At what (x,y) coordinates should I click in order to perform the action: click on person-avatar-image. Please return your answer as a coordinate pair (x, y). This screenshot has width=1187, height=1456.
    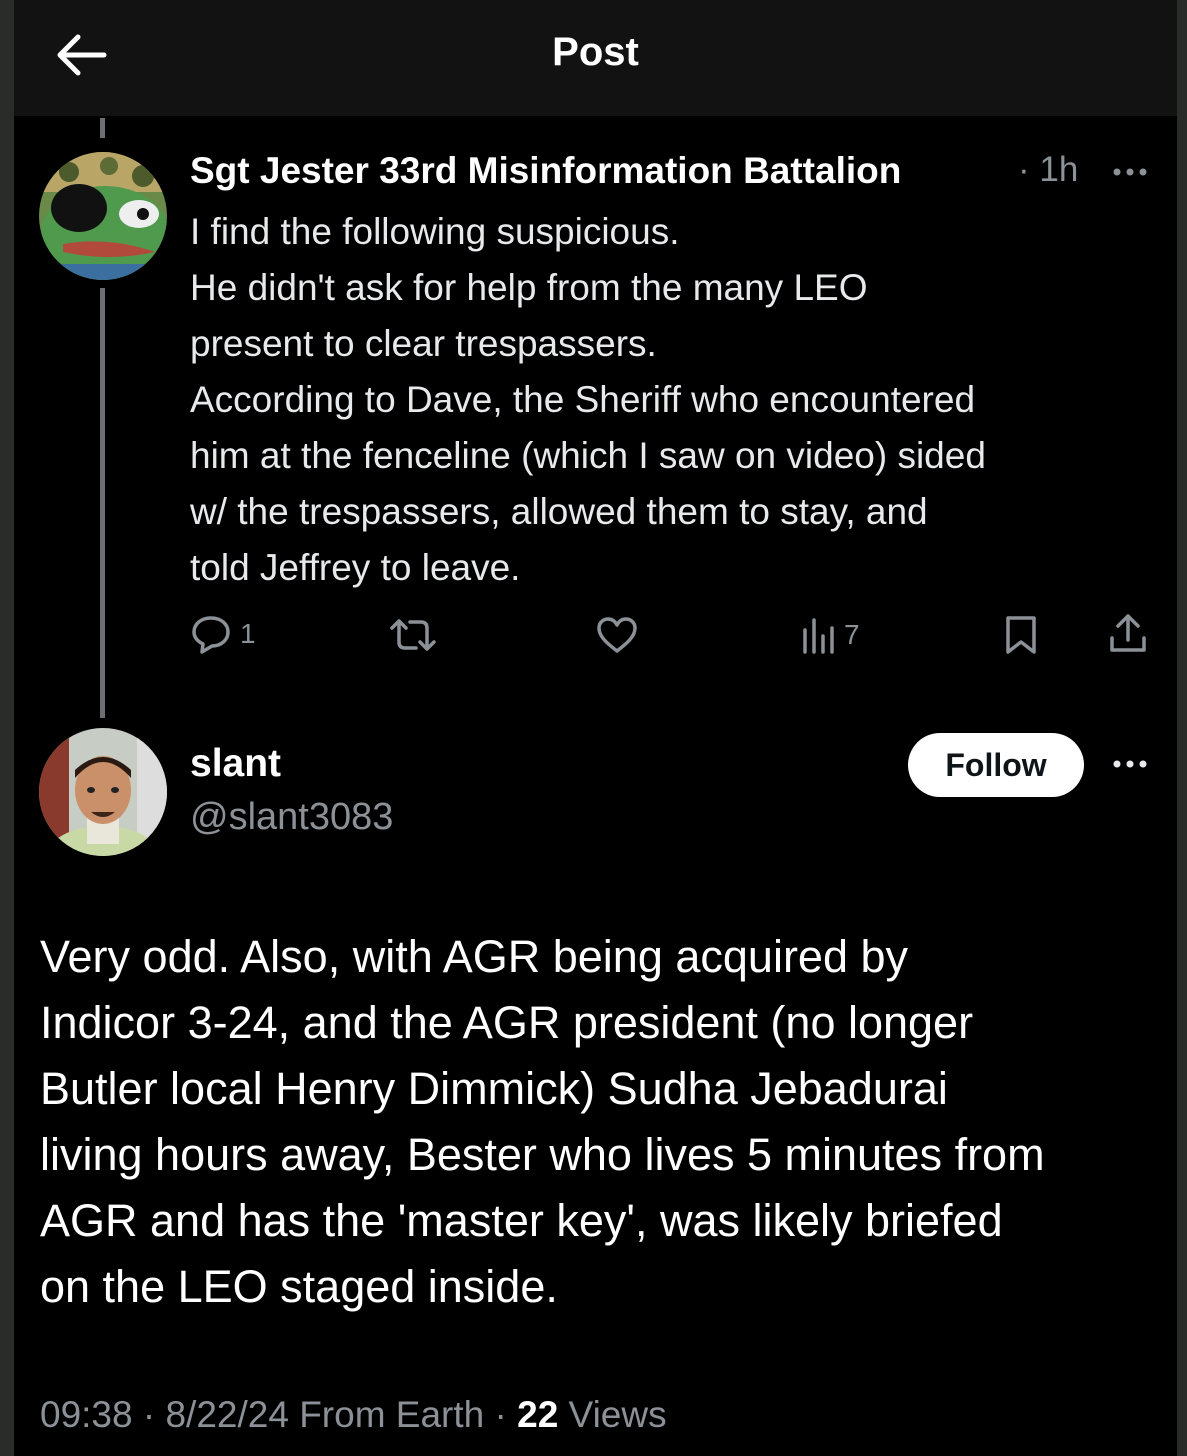
    Looking at the image, I should click on (103, 792).